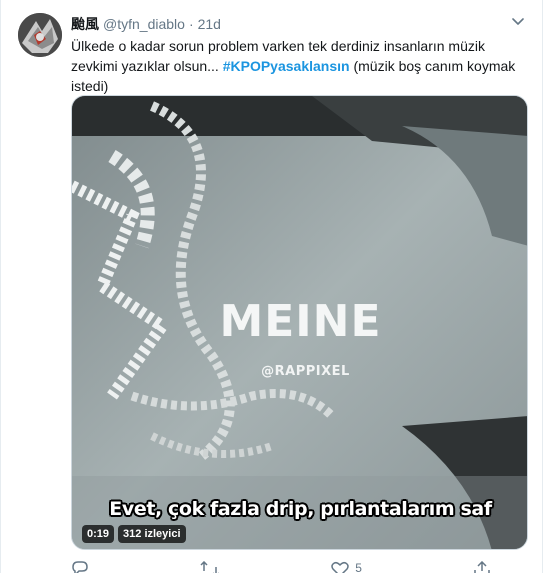  What do you see at coordinates (286, 66) in the screenshot?
I see `hashtag-link: #KPOPyasaklansın` at bounding box center [286, 66].